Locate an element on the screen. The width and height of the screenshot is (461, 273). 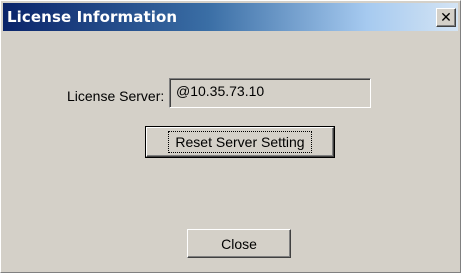
reset-server-setting-button: Reset Server Setting is located at coordinates (240, 142).